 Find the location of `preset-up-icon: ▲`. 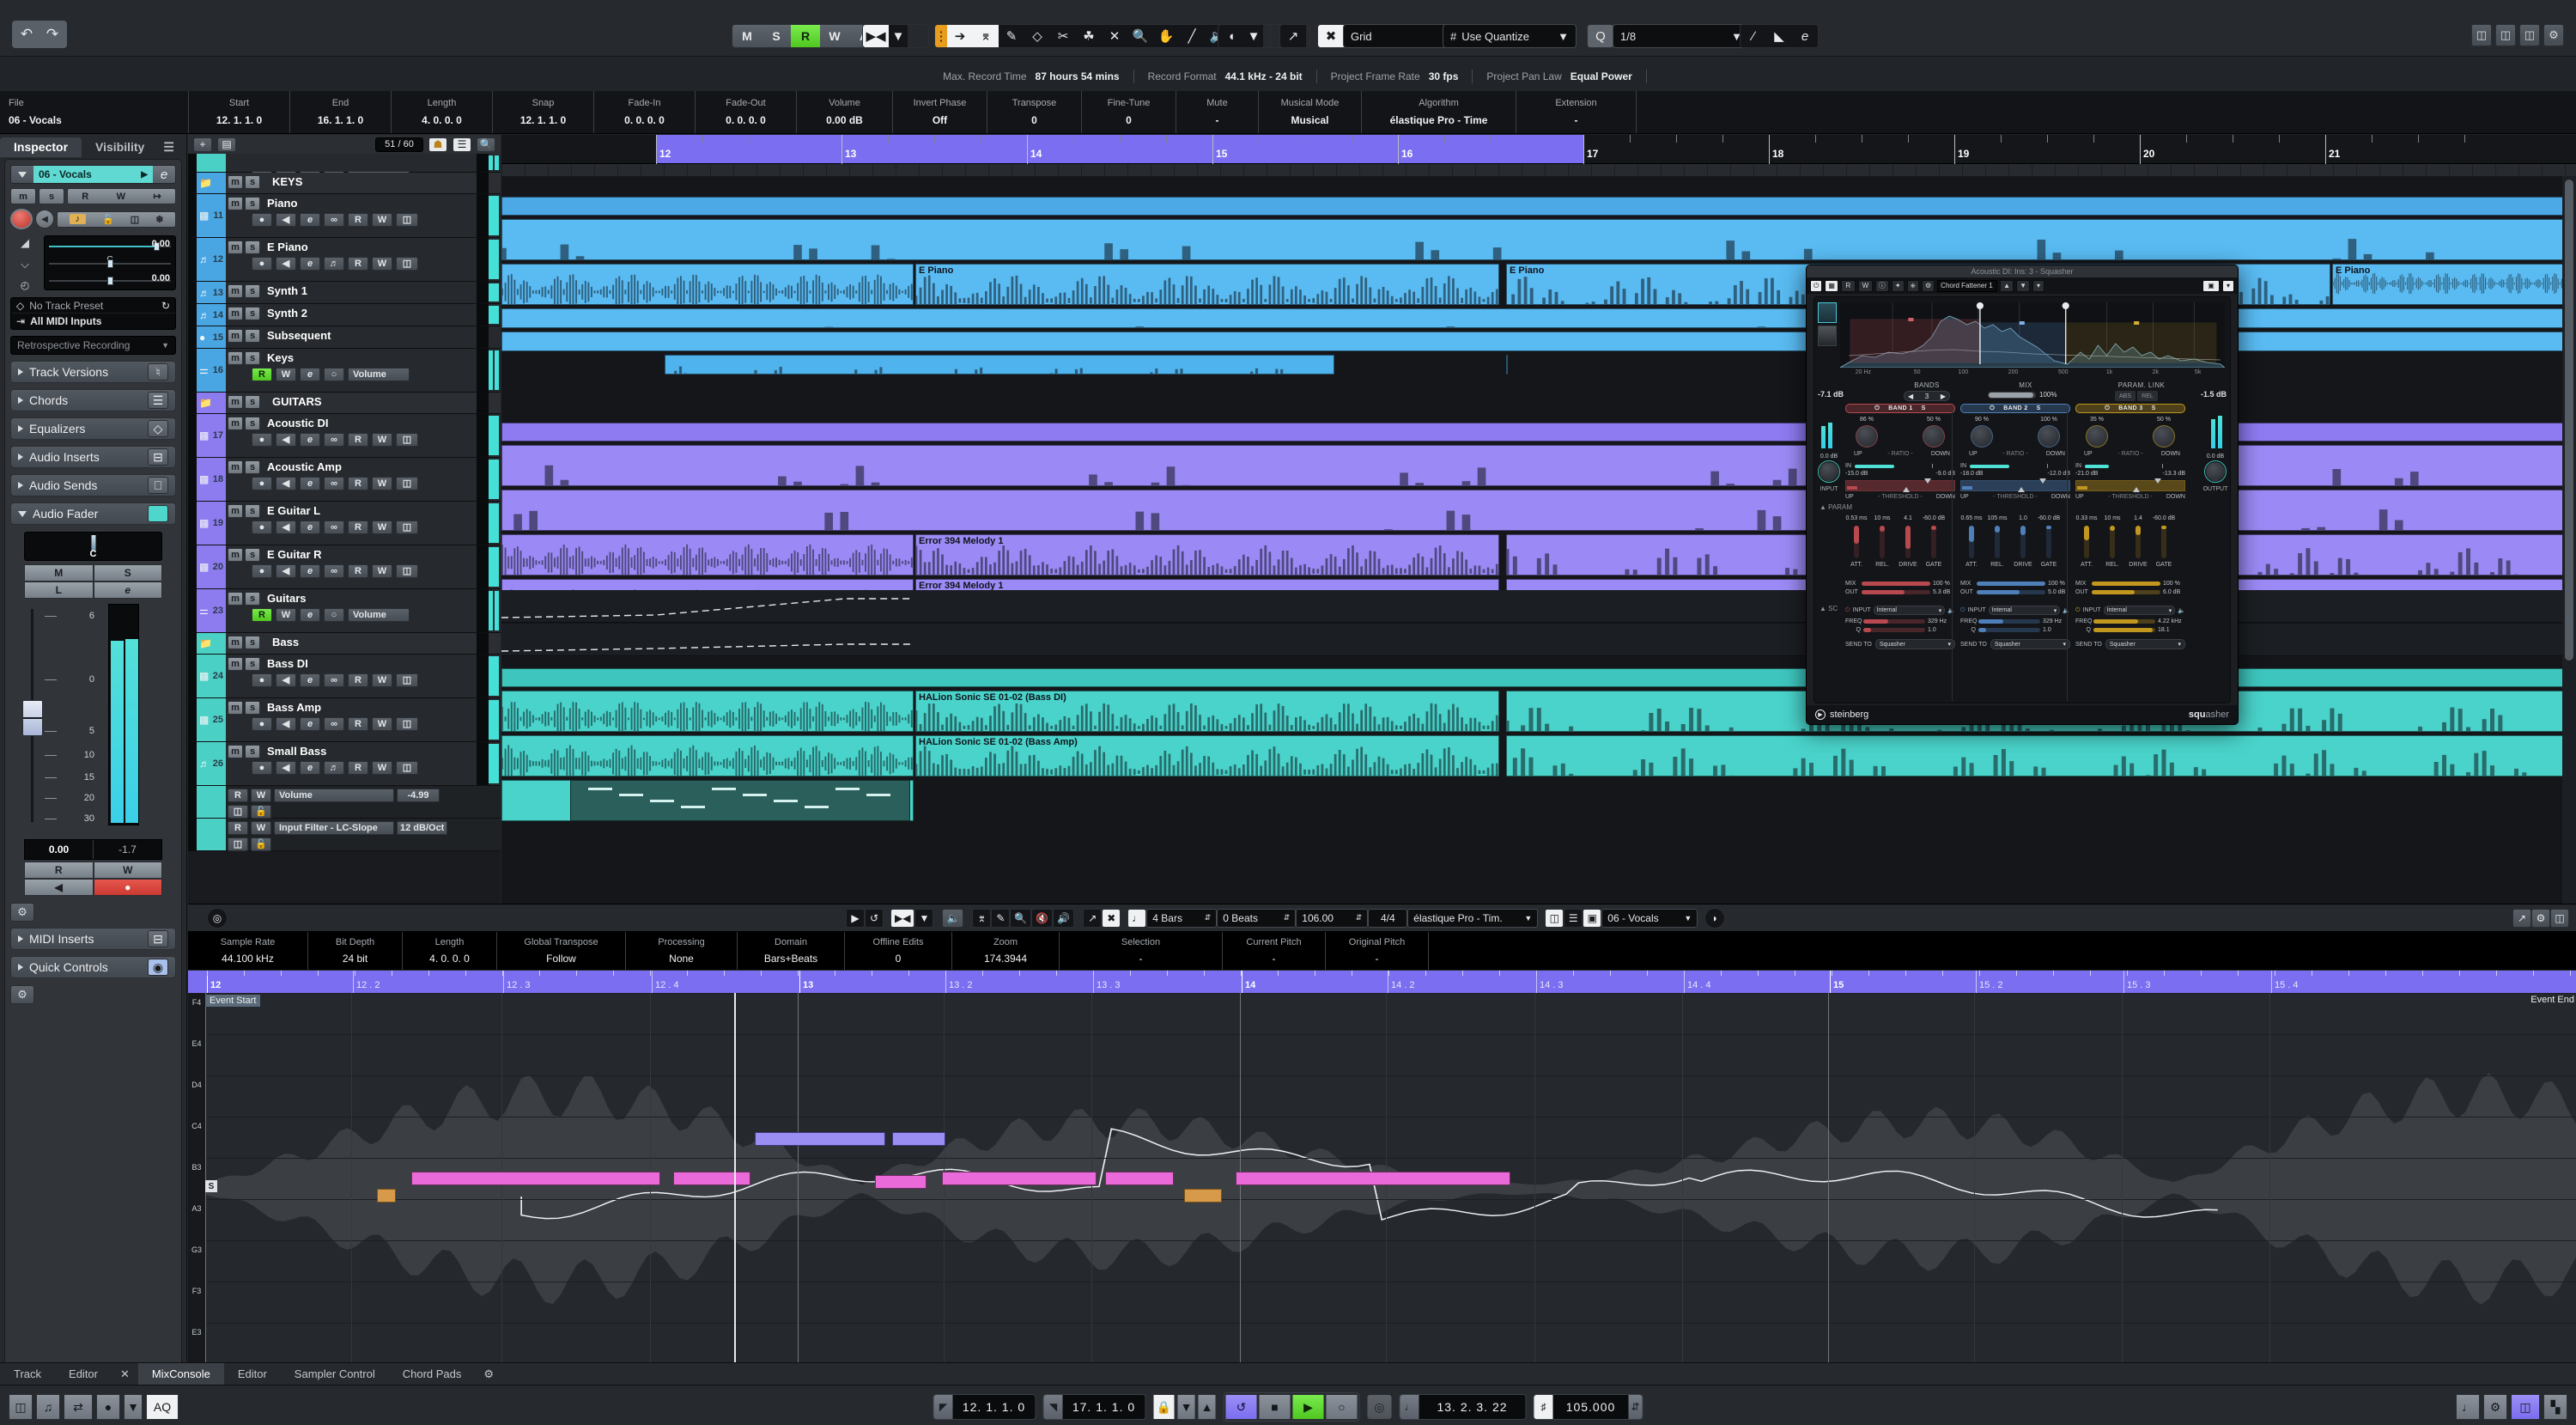

preset-up-icon: ▲ is located at coordinates (2007, 286).